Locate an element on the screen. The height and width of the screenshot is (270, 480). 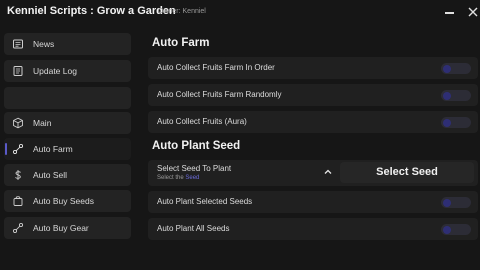
toggle-label: Auto Collect Fruits Farm Randomly is located at coordinates (219, 94).